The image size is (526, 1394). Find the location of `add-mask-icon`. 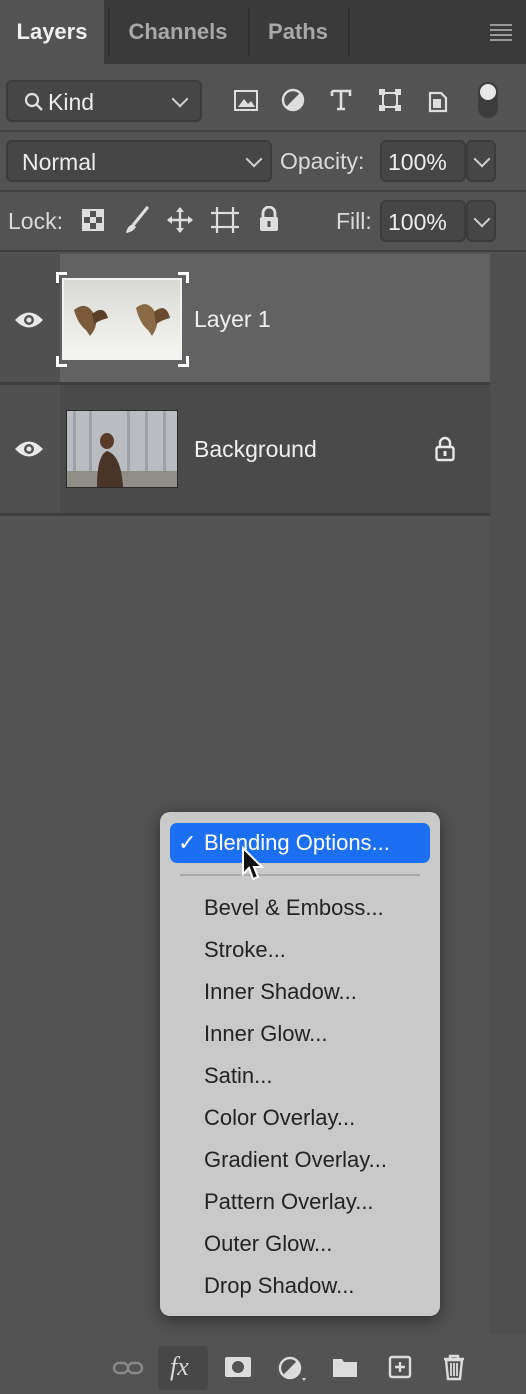

add-mask-icon is located at coordinates (238, 1367).